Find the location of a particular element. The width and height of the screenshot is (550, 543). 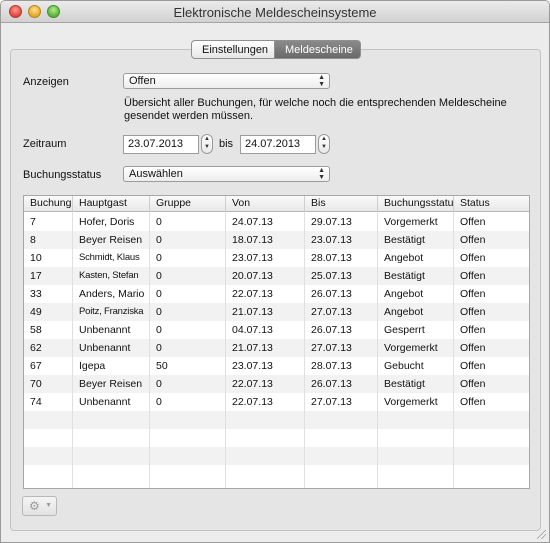

cell-hauptgast: Poitz, Franziska is located at coordinates (111, 311).